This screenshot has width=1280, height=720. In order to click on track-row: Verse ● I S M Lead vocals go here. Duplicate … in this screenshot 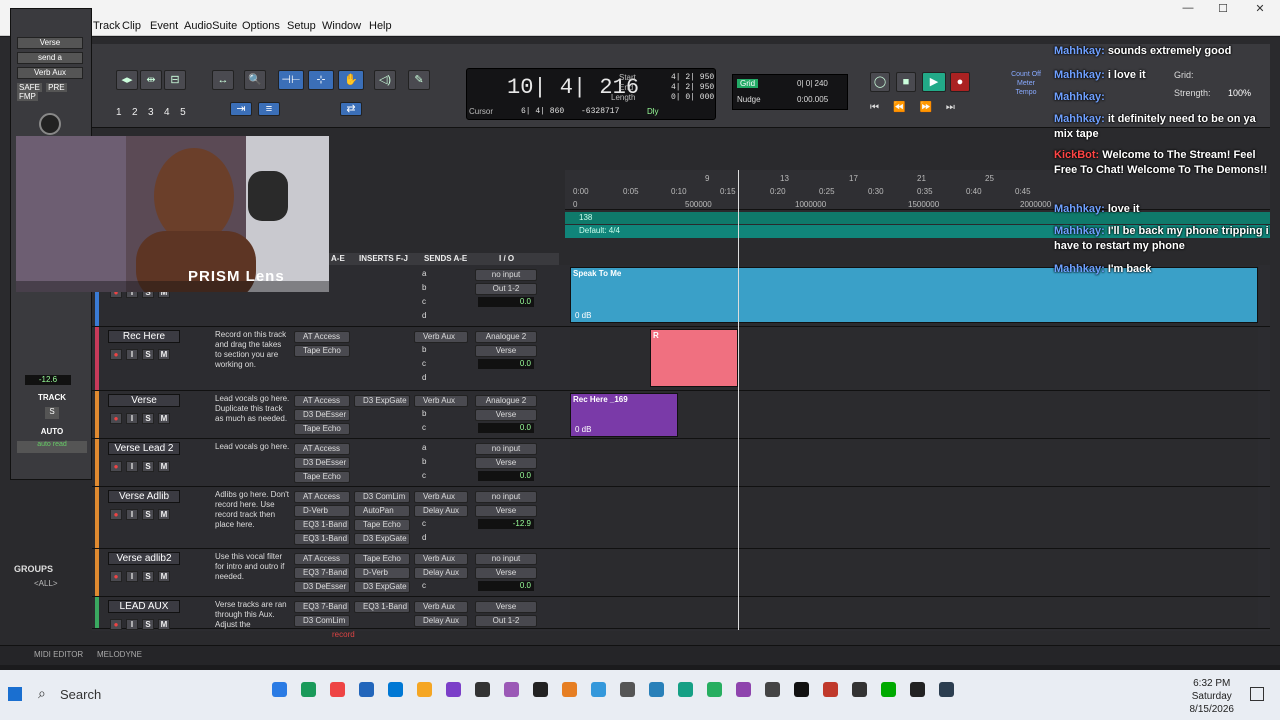, I will do `click(681, 415)`.